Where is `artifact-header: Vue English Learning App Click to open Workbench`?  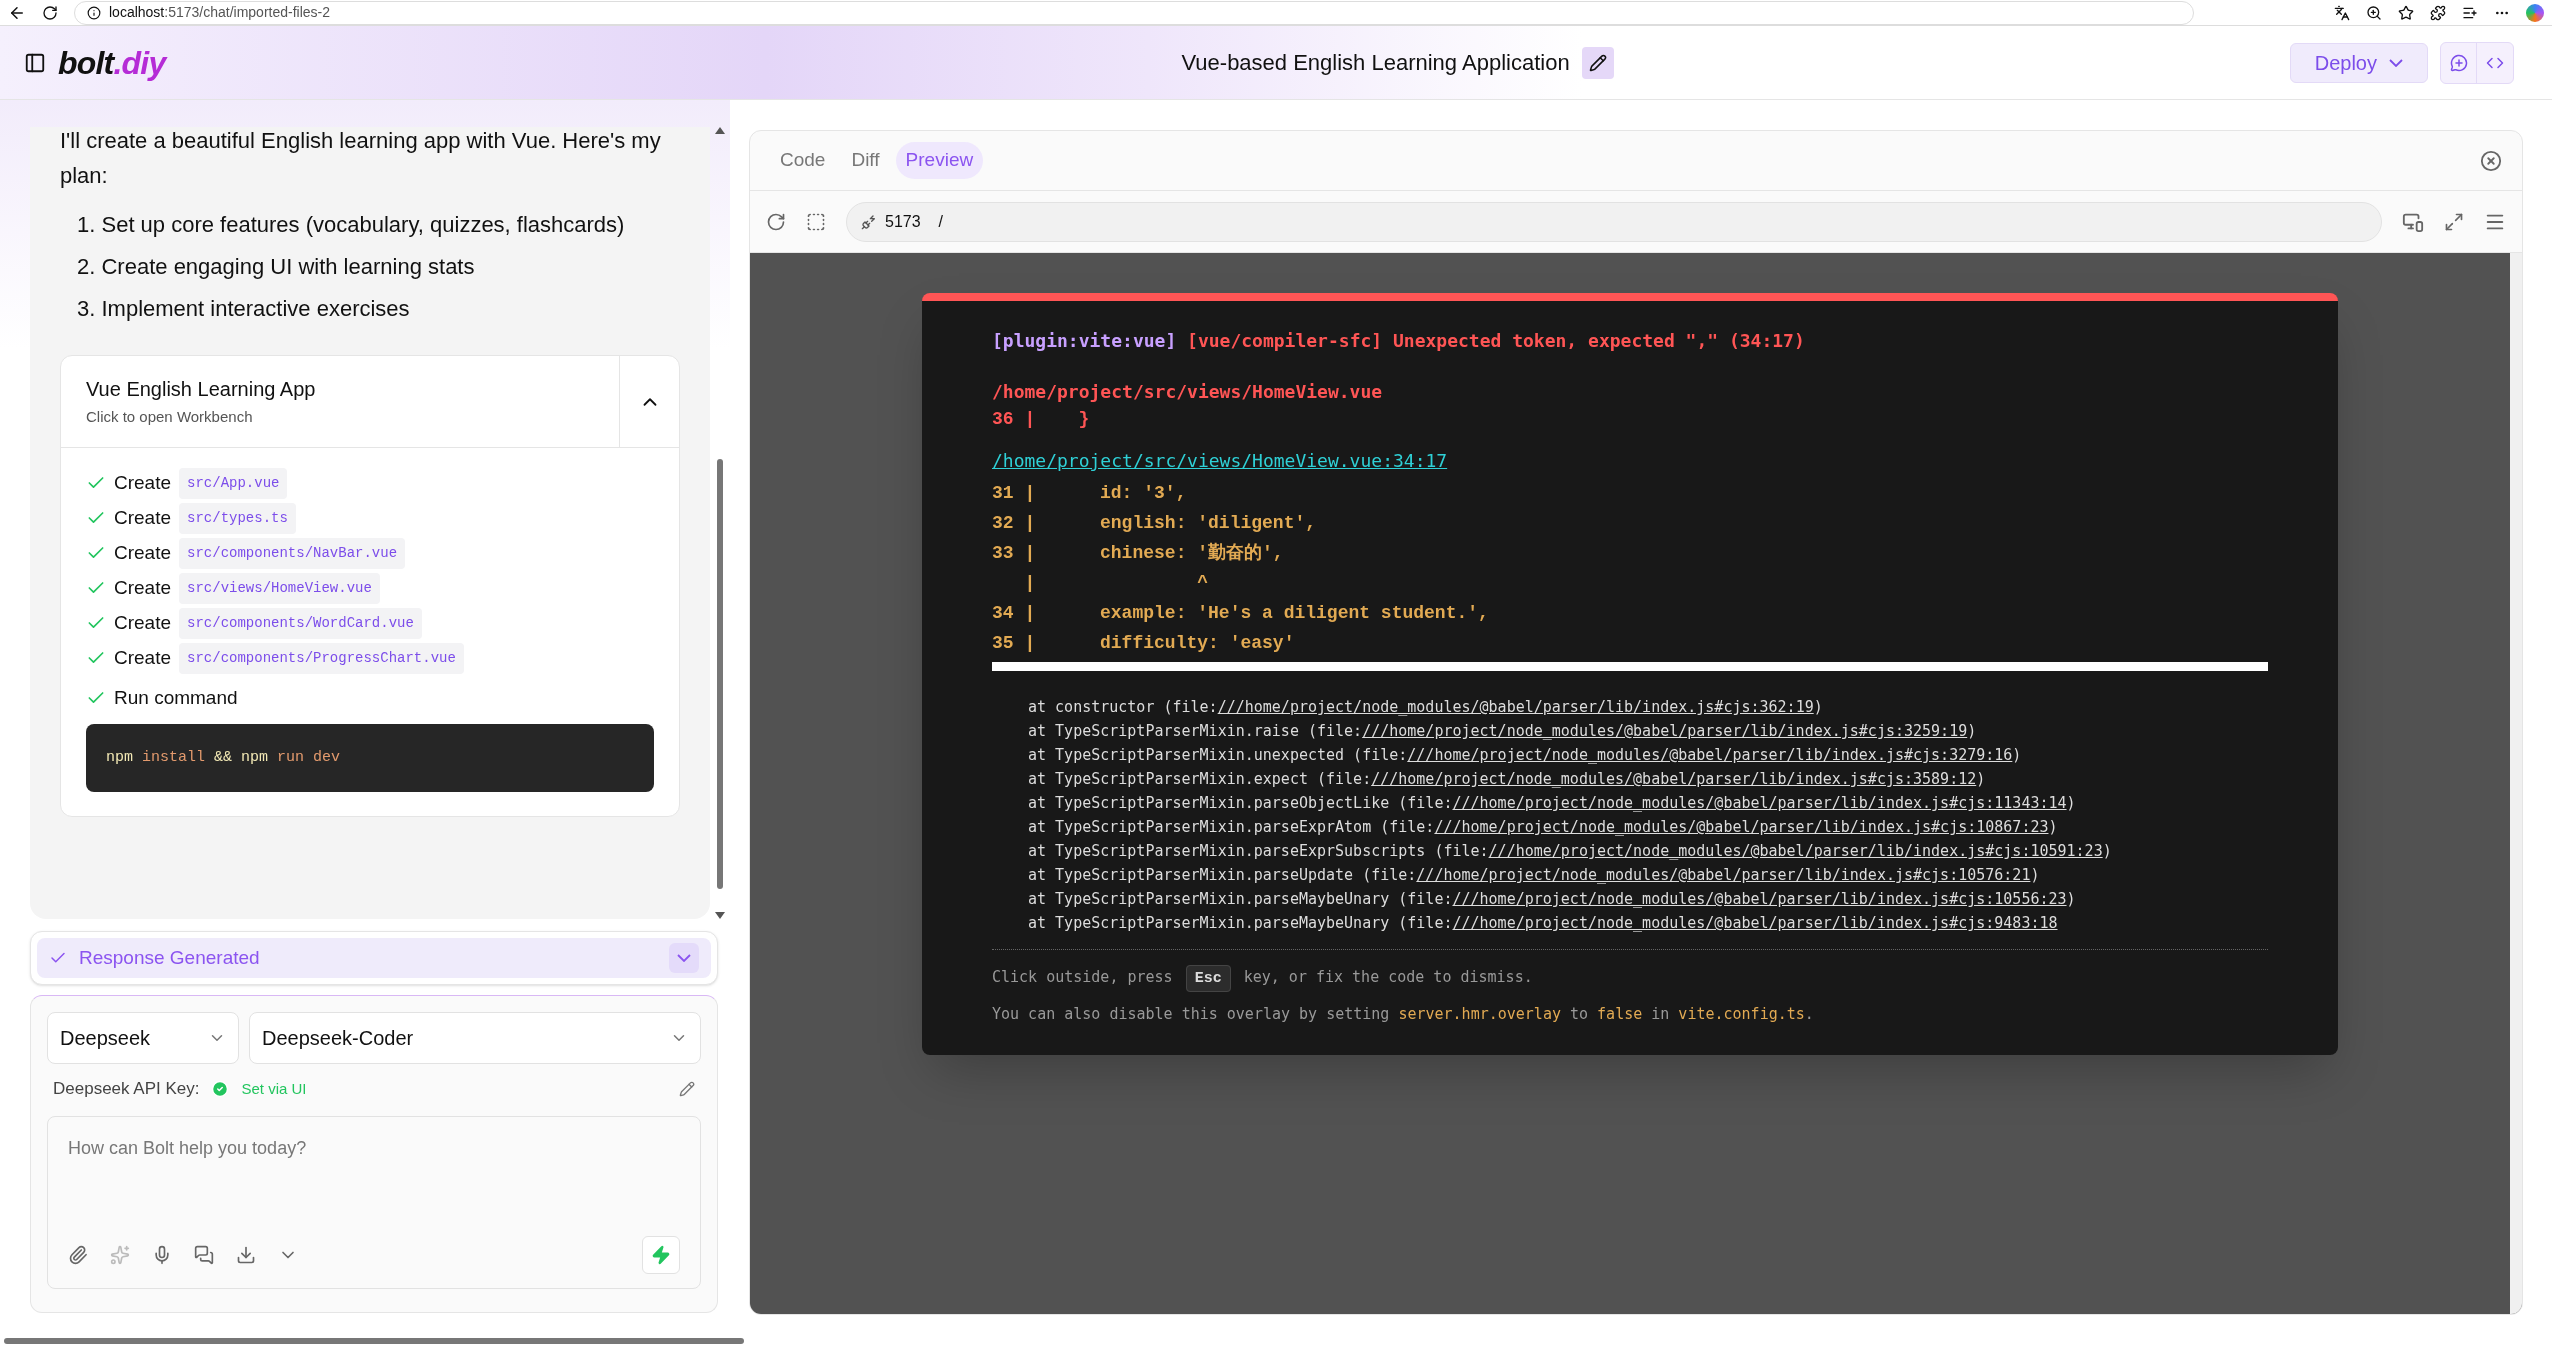
artifact-header: Vue English Learning App Click to open Workbench is located at coordinates (340, 401).